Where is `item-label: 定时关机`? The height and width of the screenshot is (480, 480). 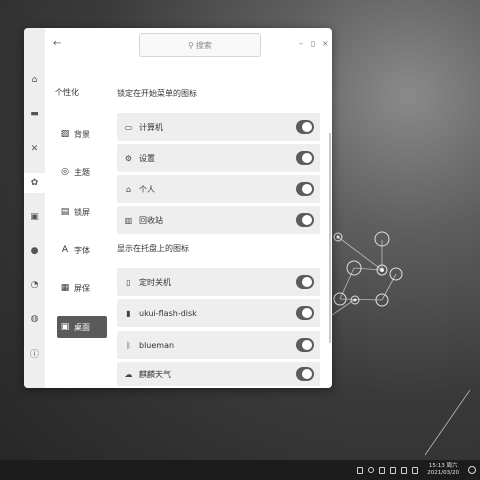 item-label: 定时关机 is located at coordinates (155, 282).